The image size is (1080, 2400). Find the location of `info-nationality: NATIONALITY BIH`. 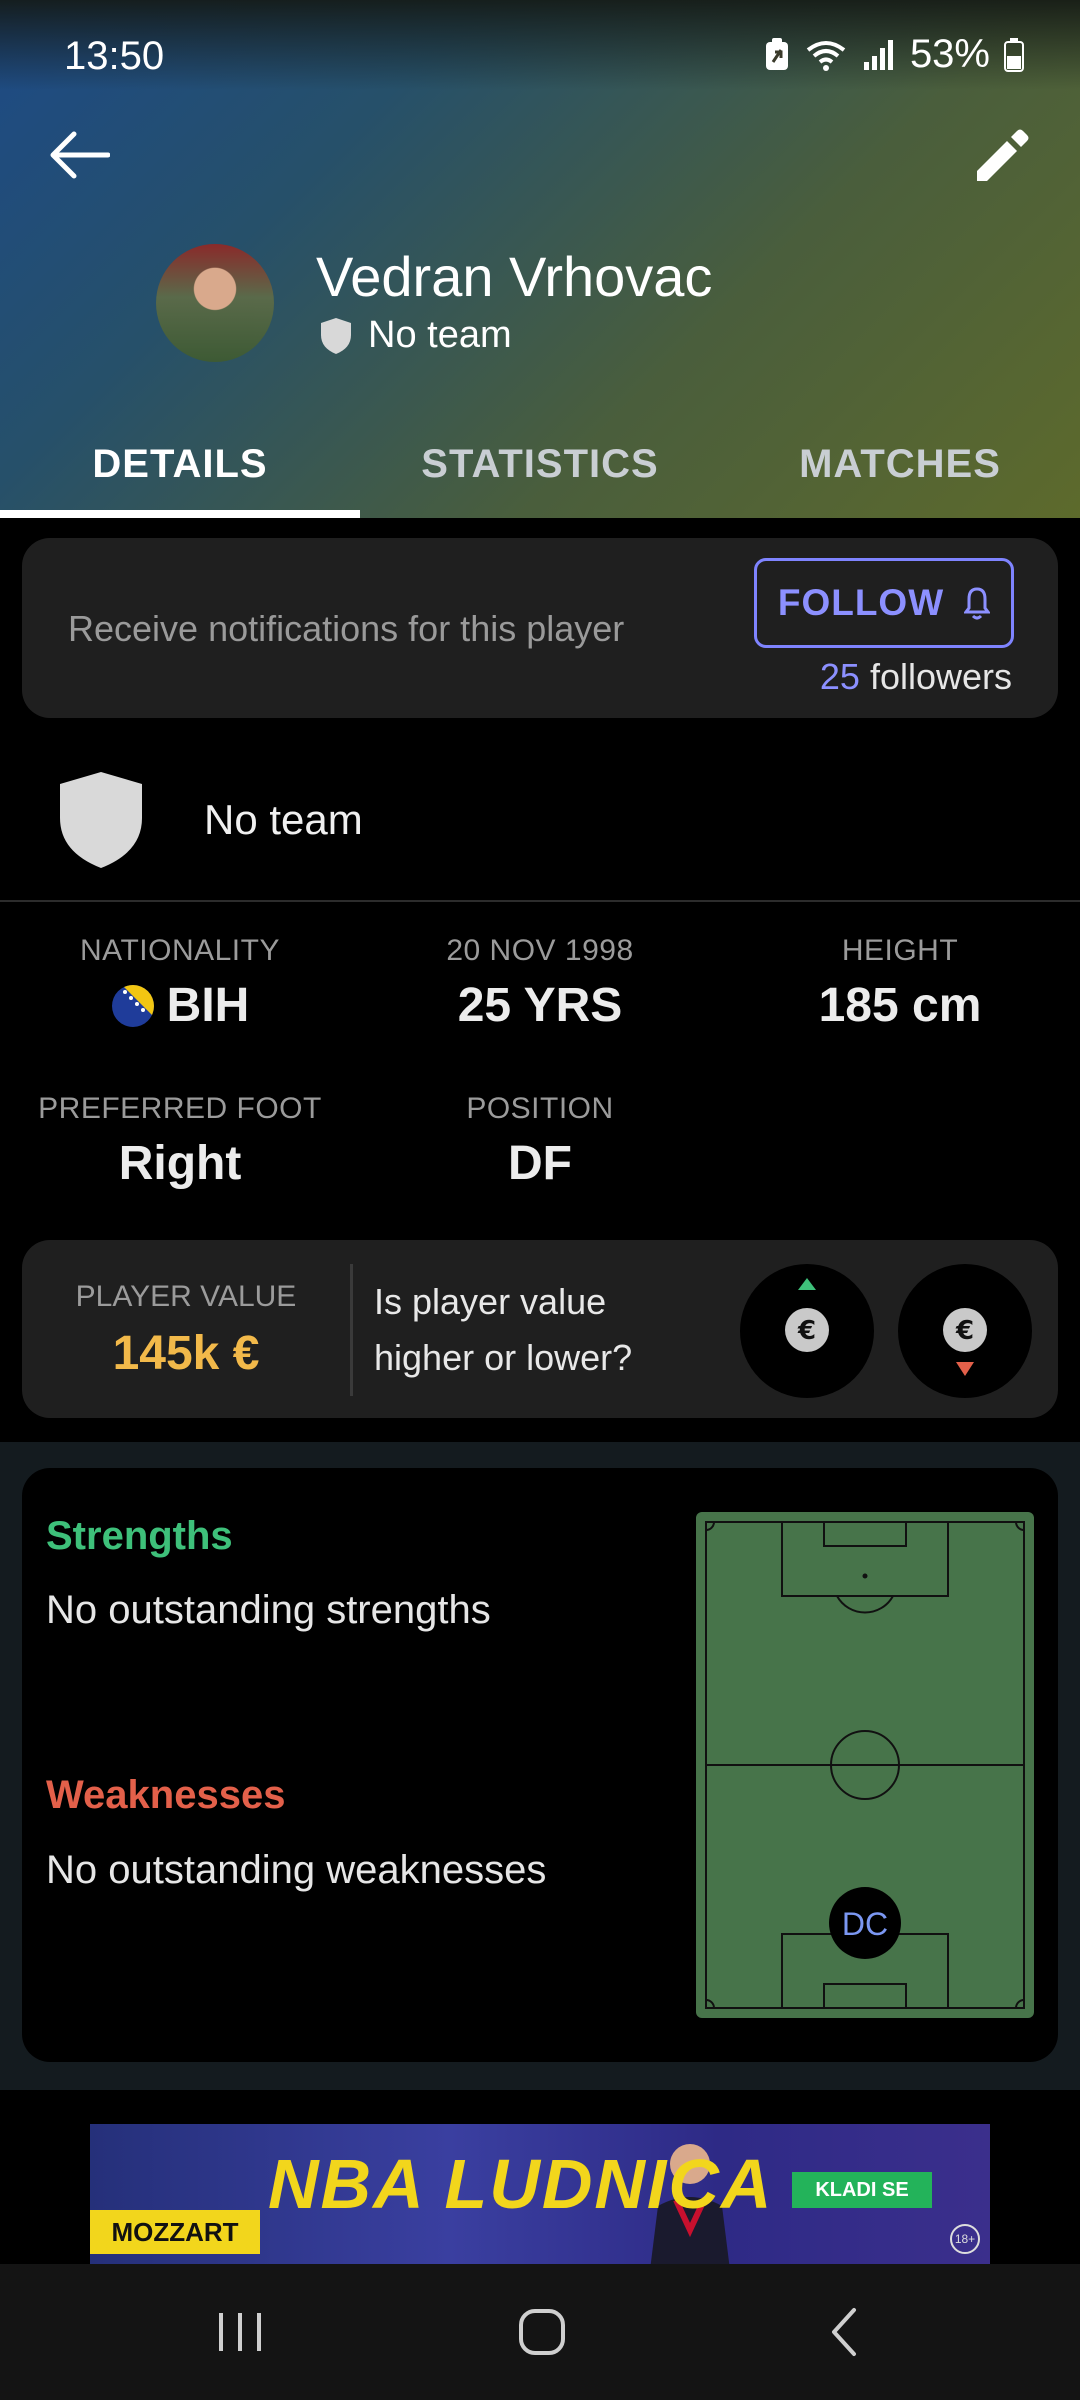

info-nationality: NATIONALITY BIH is located at coordinates (180, 983).